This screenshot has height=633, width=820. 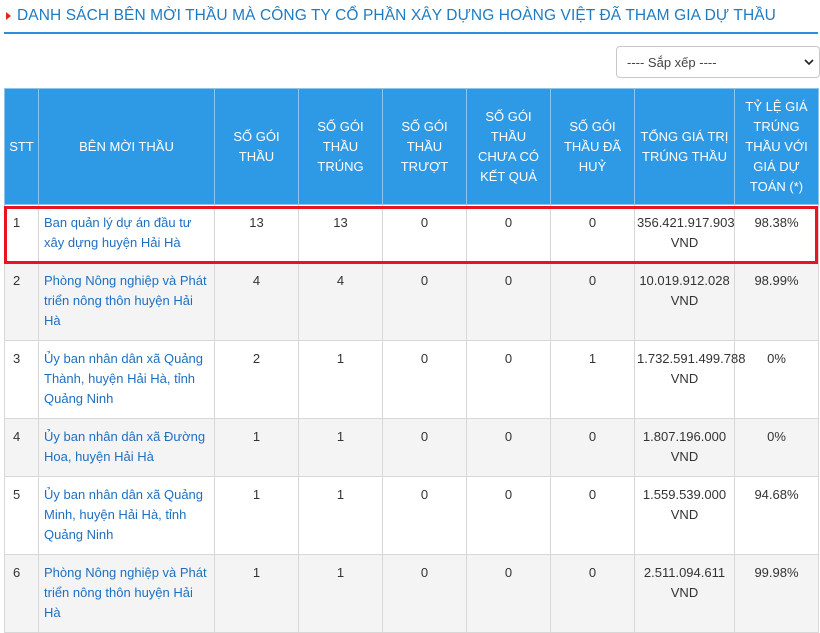 I want to click on cell-stt: 6, so click(x=21, y=593).